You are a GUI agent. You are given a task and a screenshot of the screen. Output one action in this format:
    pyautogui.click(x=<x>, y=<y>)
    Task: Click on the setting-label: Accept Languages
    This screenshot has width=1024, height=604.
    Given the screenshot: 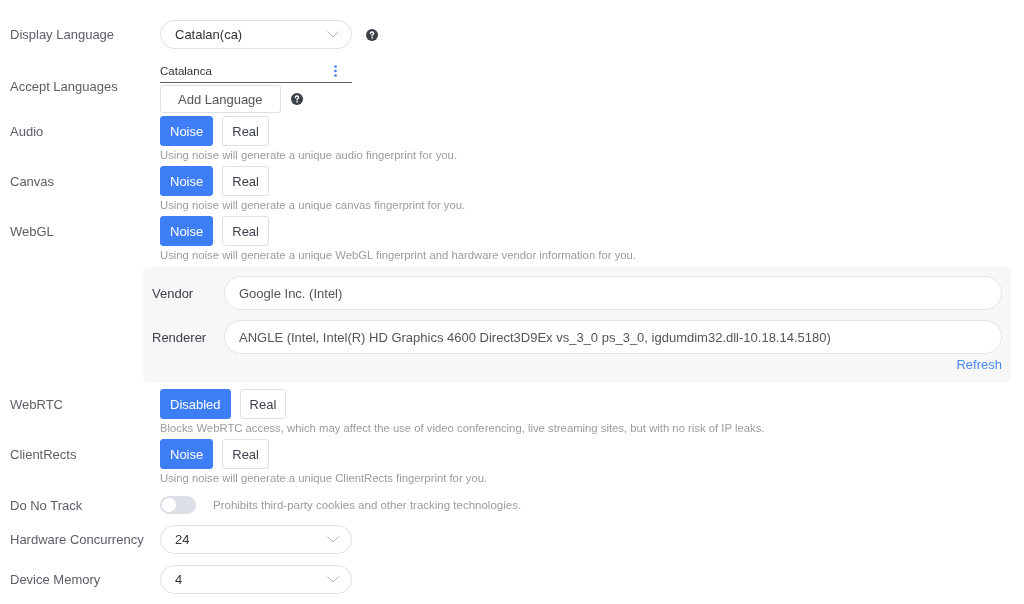 What is the action you would take?
    pyautogui.click(x=64, y=86)
    